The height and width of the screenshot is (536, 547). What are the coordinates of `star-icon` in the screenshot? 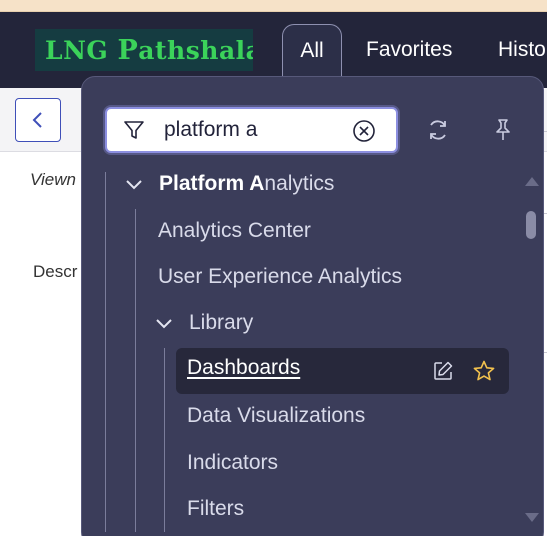 It's located at (484, 371).